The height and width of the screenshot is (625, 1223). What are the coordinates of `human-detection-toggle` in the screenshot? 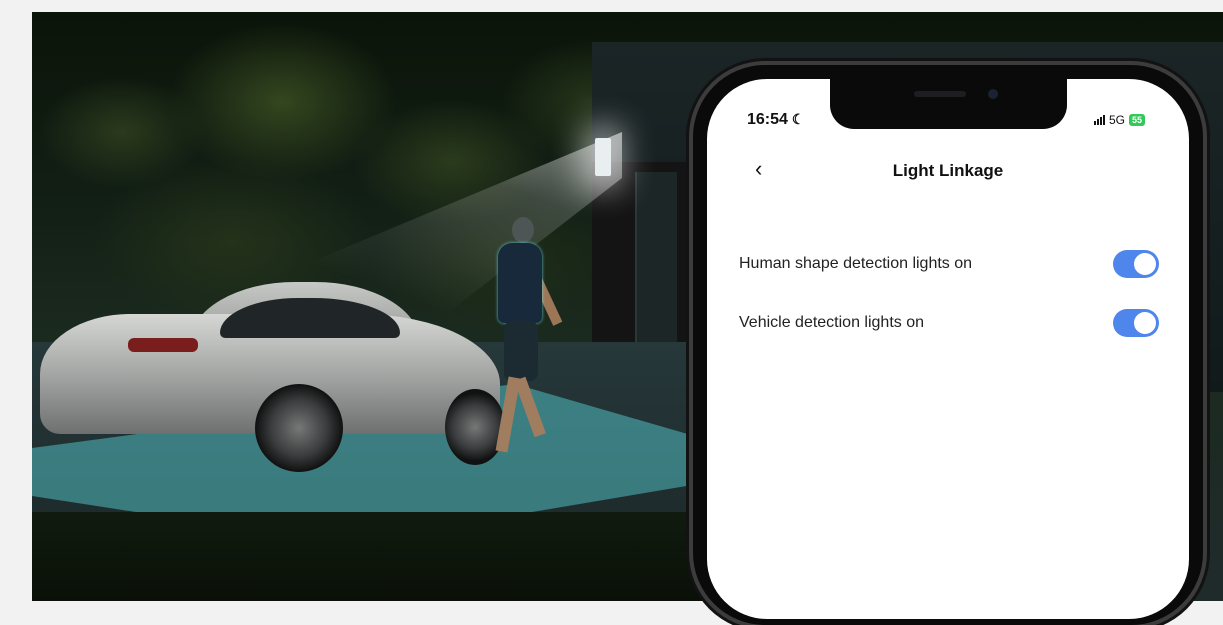 It's located at (1136, 264).